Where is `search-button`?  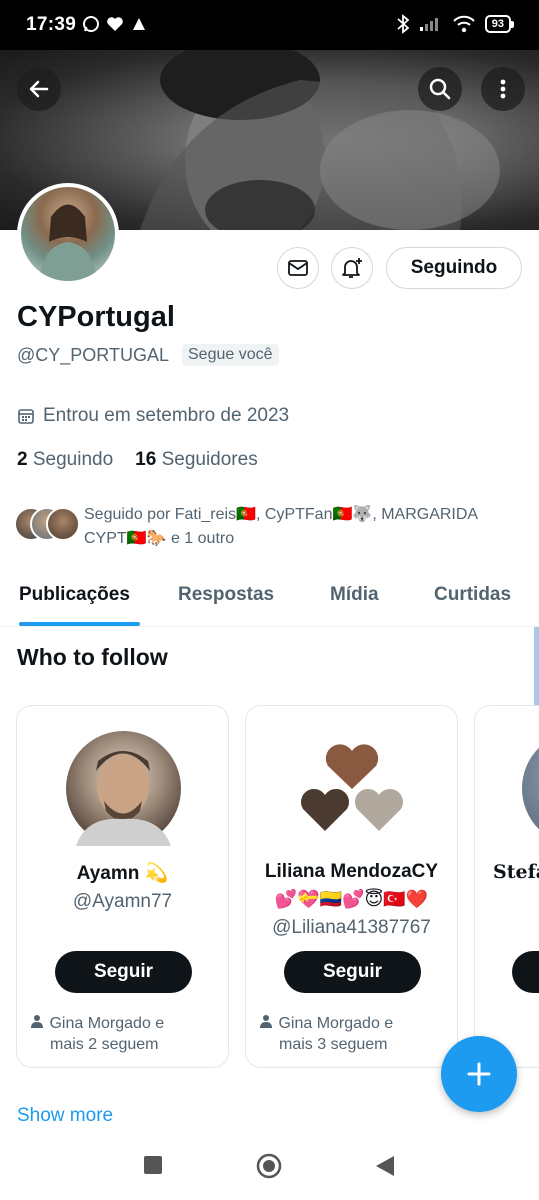
search-button is located at coordinates (440, 89).